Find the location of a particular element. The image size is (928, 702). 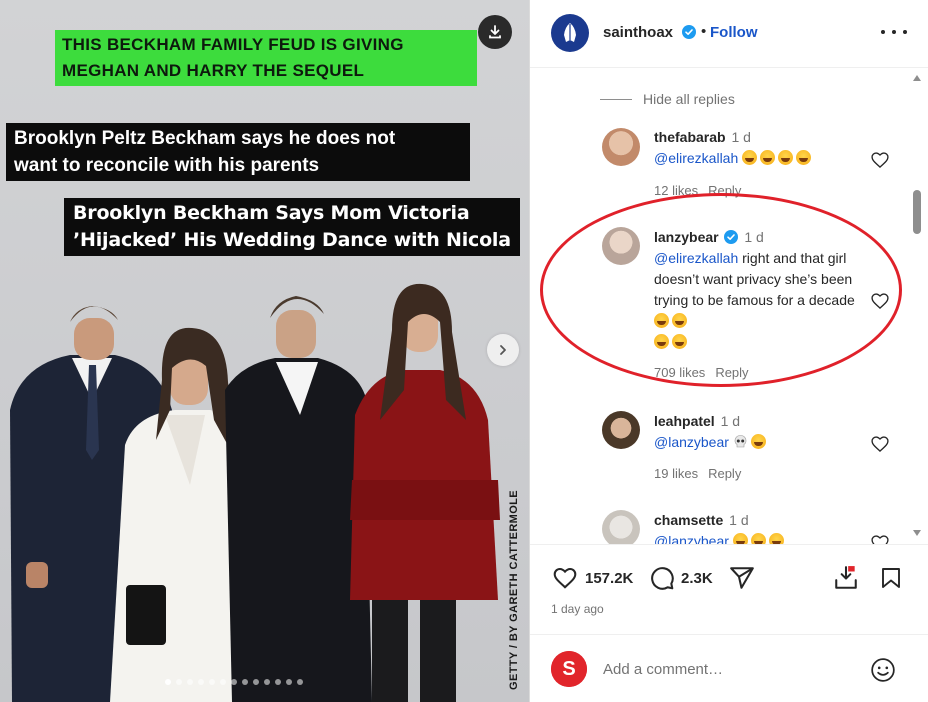

comment-username: lanzybear is located at coordinates (686, 237).